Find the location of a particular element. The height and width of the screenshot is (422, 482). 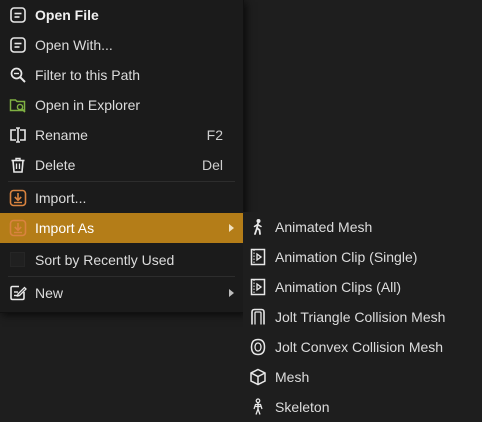

submenu-item-animation-clips-all: Animation Clips (All) is located at coordinates (362, 287).